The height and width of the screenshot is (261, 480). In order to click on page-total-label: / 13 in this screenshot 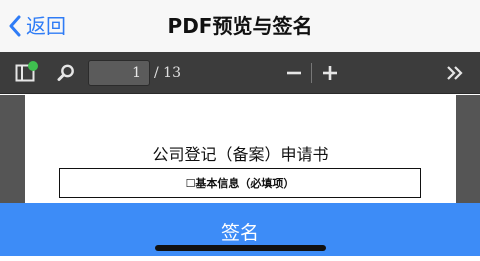, I will do `click(167, 73)`.